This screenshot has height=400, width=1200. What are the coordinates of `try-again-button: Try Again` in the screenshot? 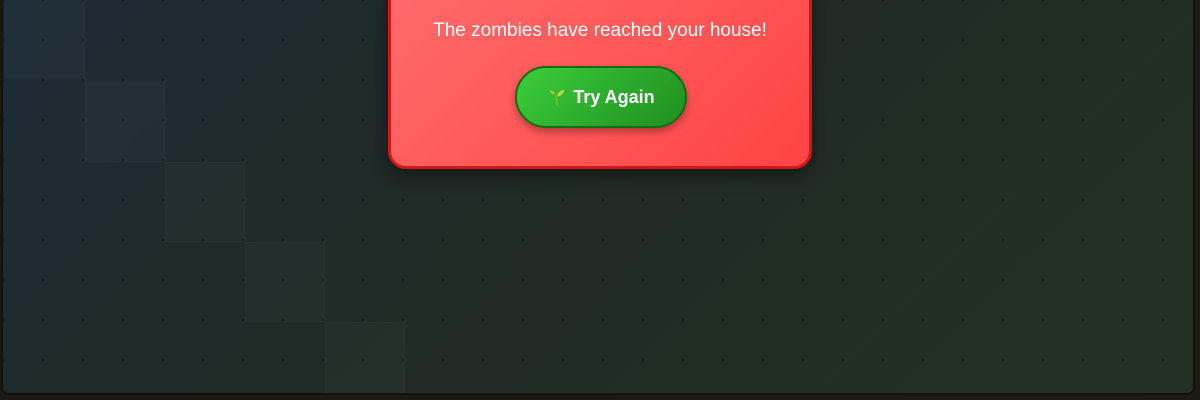 It's located at (601, 97).